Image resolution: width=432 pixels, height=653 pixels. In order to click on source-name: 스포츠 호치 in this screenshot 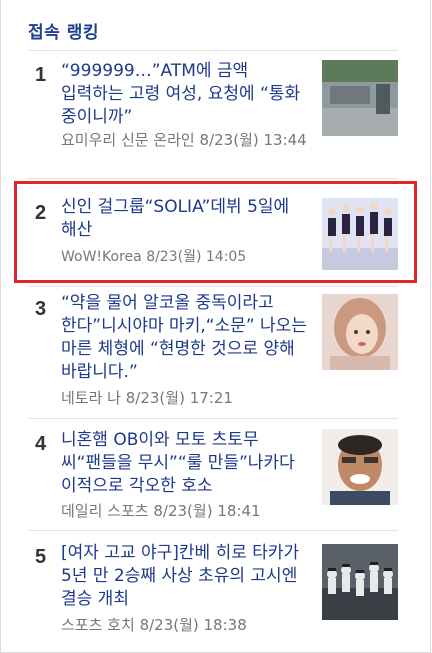, I will do `click(98, 625)`.